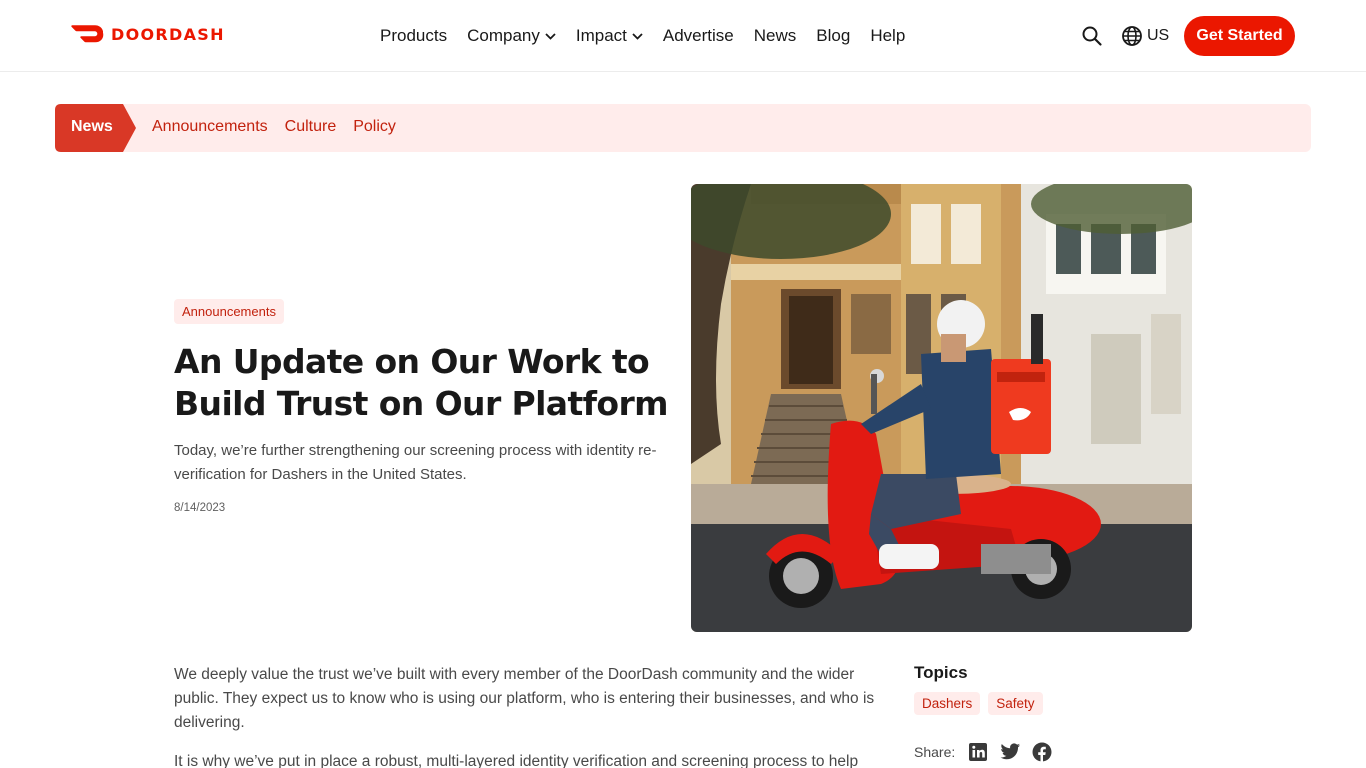 The height and width of the screenshot is (768, 1366). What do you see at coordinates (168, 34) in the screenshot?
I see `logo-text: DOORDASH` at bounding box center [168, 34].